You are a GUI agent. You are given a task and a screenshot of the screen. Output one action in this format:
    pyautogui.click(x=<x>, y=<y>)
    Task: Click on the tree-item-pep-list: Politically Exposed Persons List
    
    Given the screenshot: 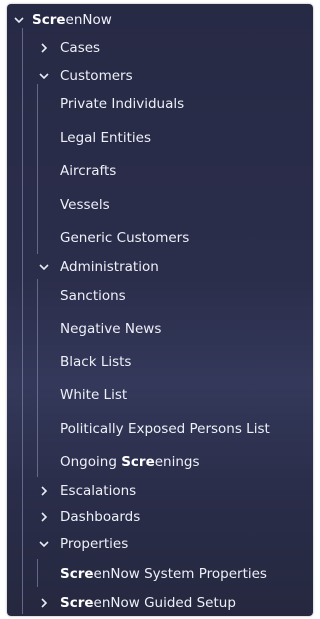 What is the action you would take?
    pyautogui.click(x=160, y=429)
    